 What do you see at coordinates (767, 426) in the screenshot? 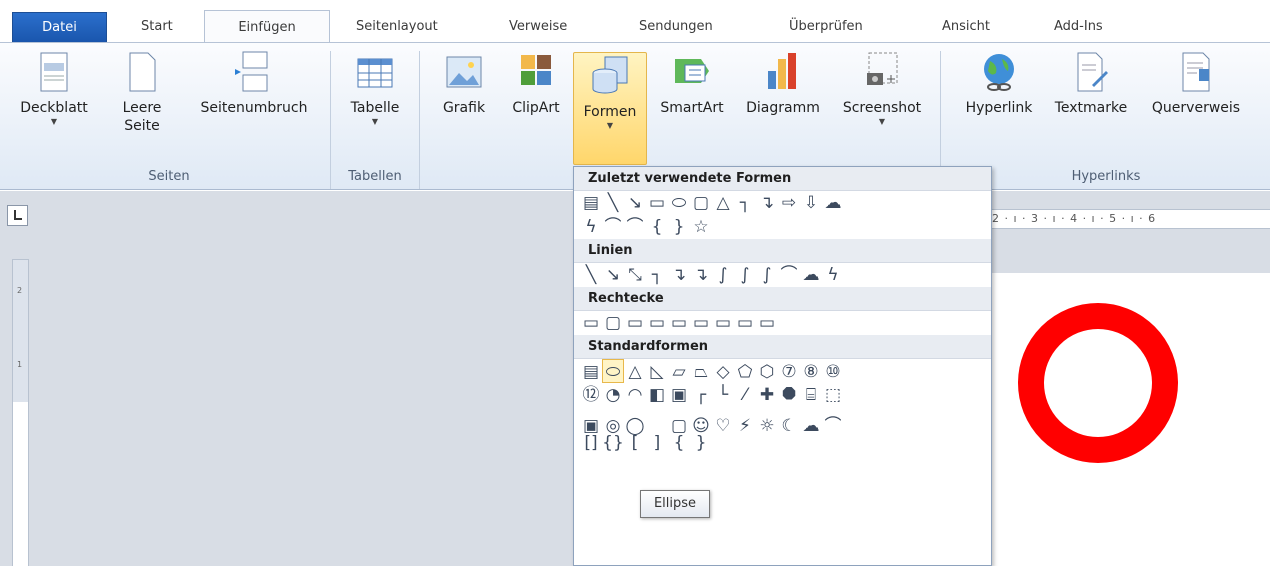
I see `sun-icon: ☼` at bounding box center [767, 426].